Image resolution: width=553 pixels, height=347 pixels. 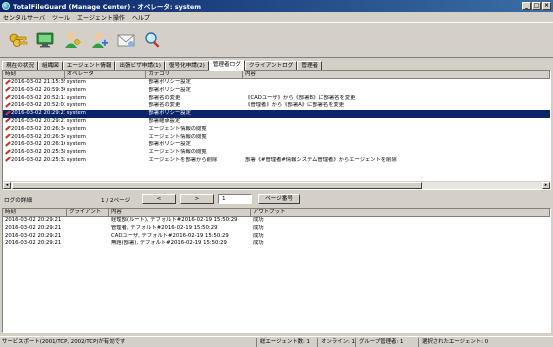 I want to click on table-row: 2016-03-02 20:29:21 system 部署ポリシー設定, so click(x=276, y=114).